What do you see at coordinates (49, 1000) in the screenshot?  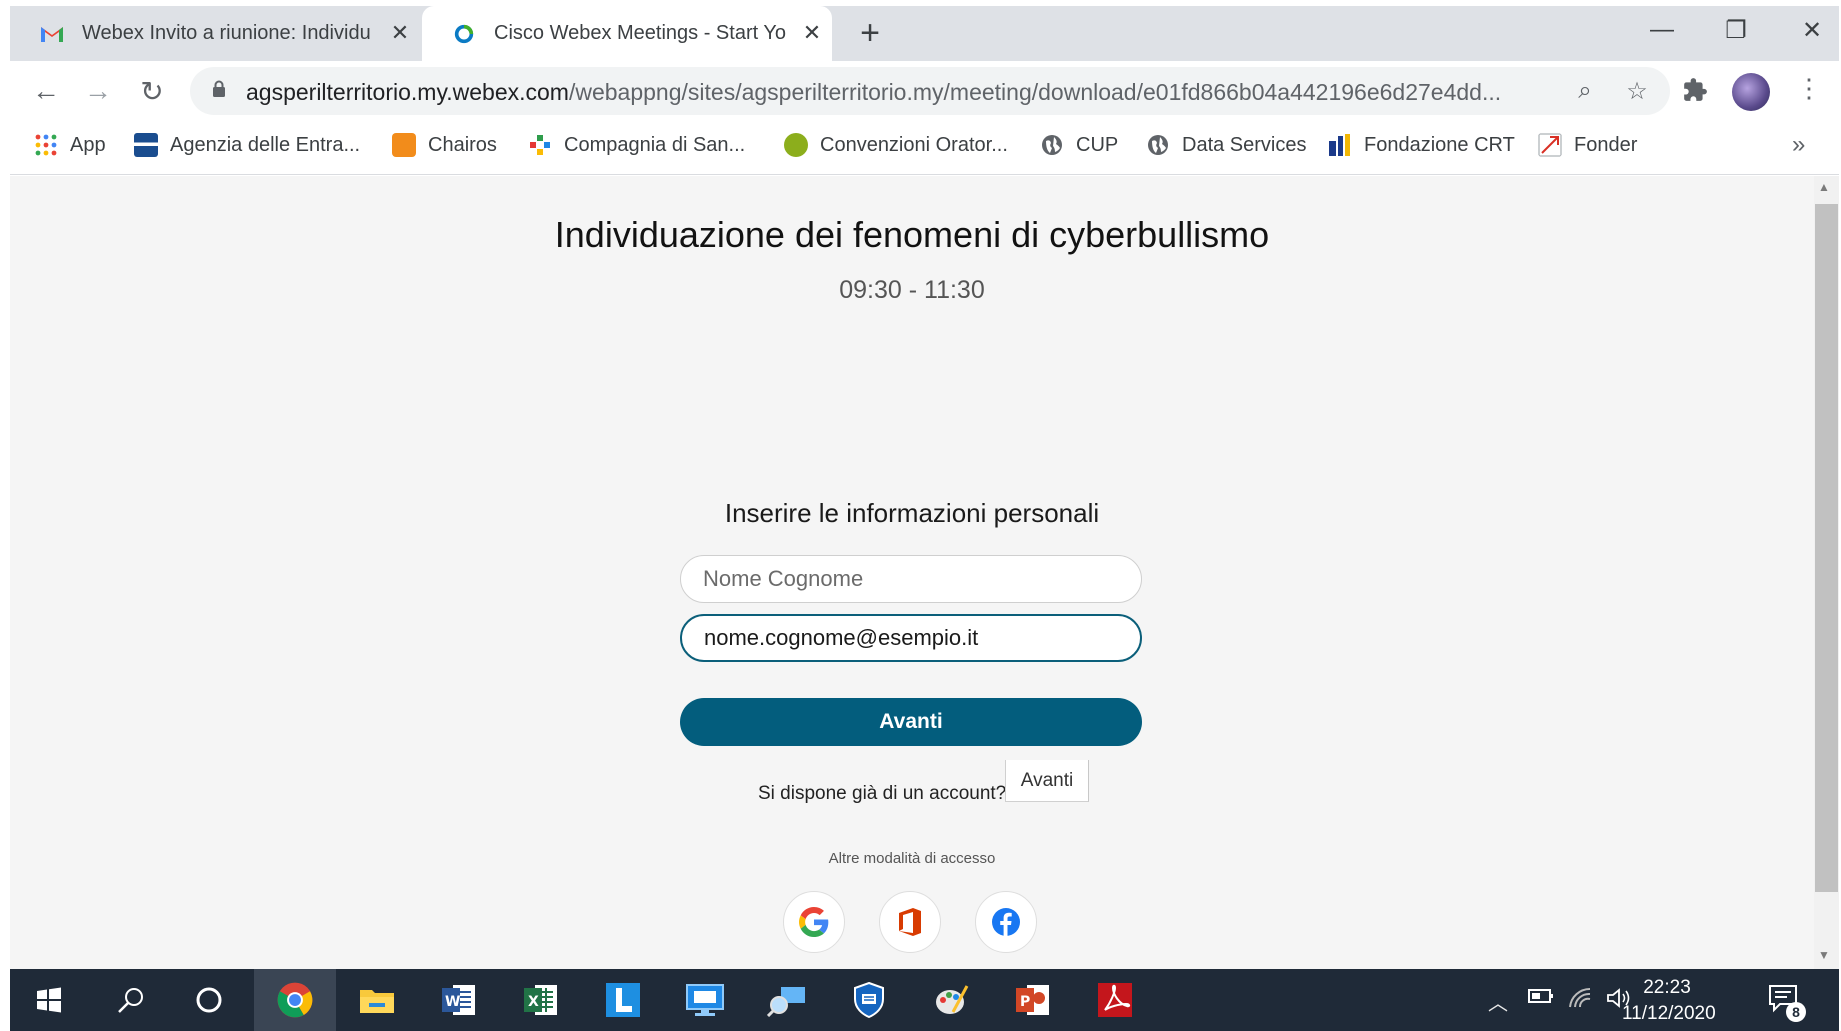 I see `windows-start-icon` at bounding box center [49, 1000].